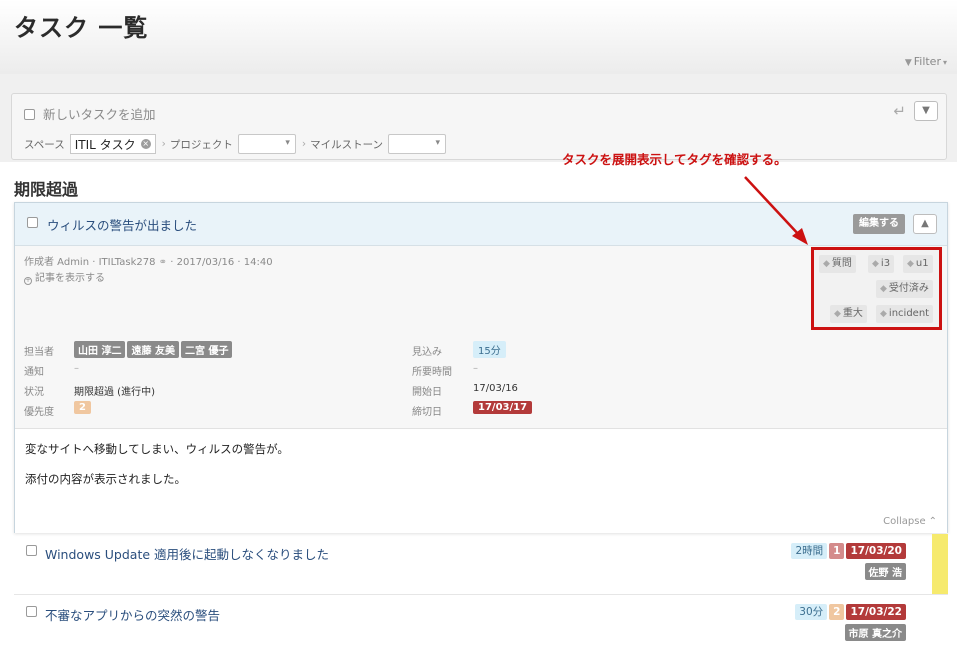 The height and width of the screenshot is (652, 957). What do you see at coordinates (145, 144) in the screenshot?
I see `clear-icon: ×` at bounding box center [145, 144].